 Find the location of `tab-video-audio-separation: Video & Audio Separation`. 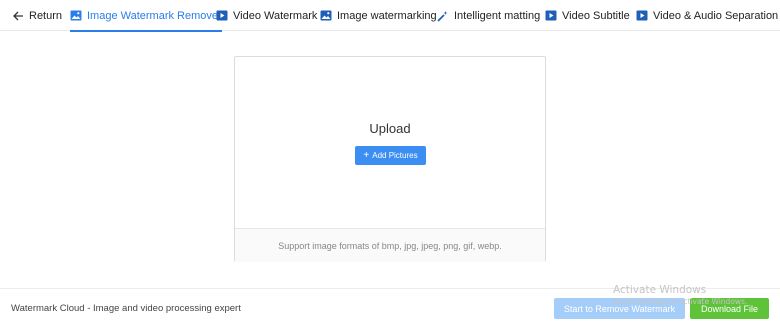

tab-video-audio-separation: Video & Audio Separation is located at coordinates (707, 15).